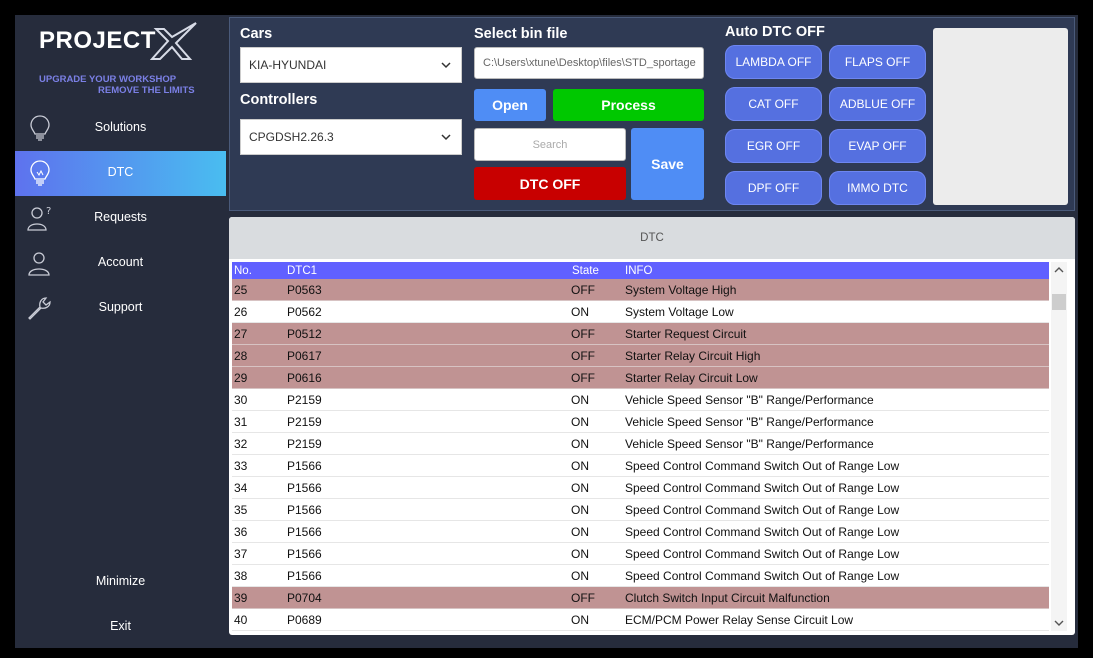 This screenshot has width=1093, height=658. I want to click on dtc-off-button: DTC OFF, so click(550, 183).